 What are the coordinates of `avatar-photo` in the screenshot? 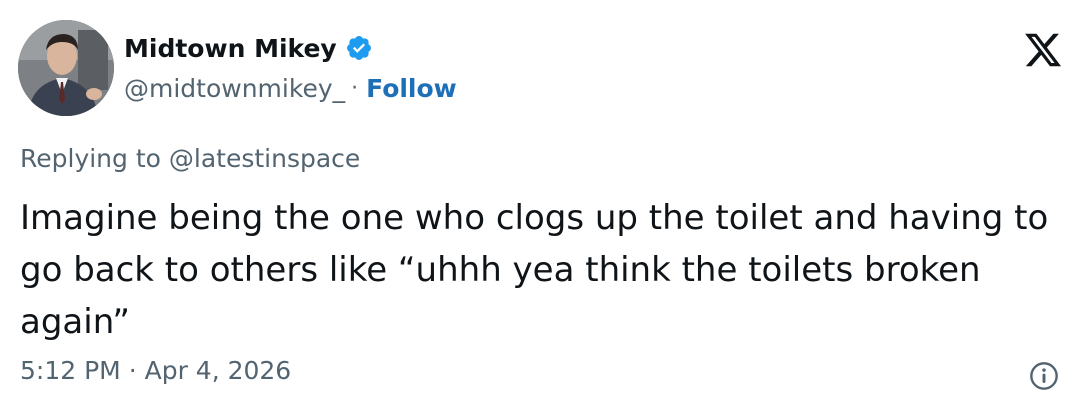 It's located at (66, 68).